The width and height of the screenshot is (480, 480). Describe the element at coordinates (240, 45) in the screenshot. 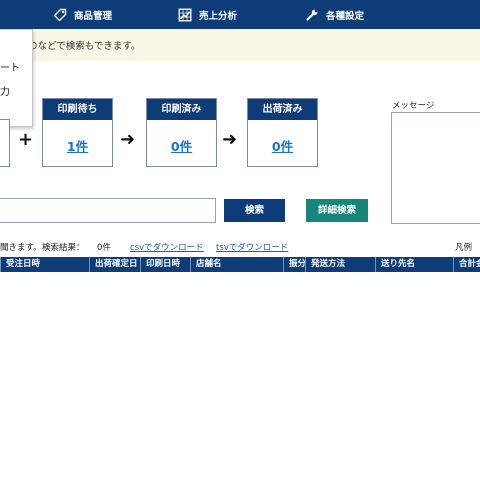

I see `notice-bar: のなどで検索もできます。` at that location.